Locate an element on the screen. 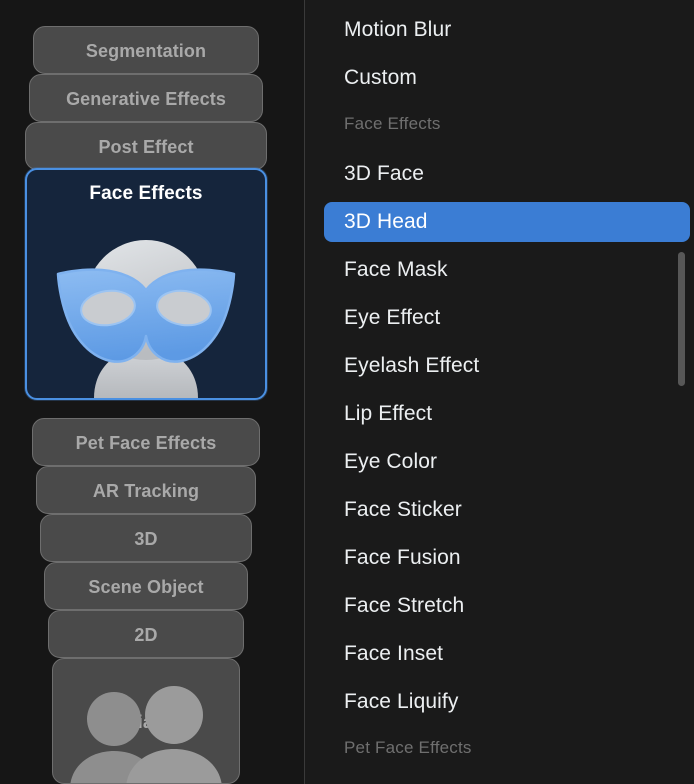 This screenshot has height=784, width=694. sidebar-card-pet-face-effects: Pet Face Effects is located at coordinates (146, 442).